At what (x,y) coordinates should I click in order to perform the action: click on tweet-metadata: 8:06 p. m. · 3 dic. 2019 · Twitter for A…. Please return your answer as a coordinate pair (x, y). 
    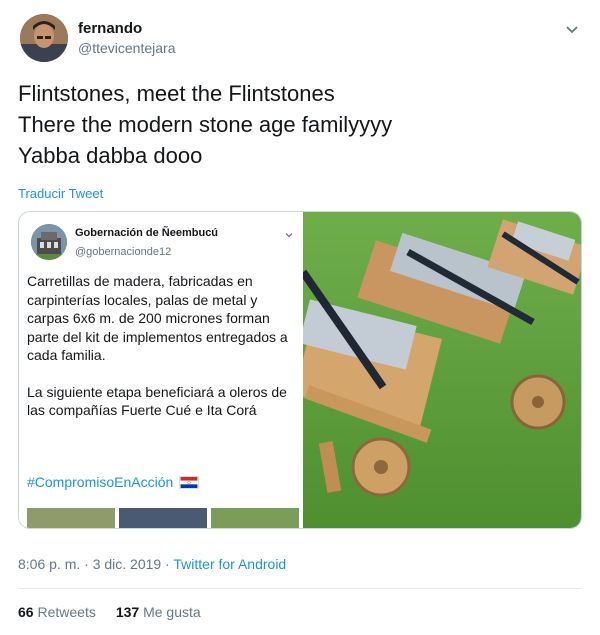
    Looking at the image, I should click on (152, 564).